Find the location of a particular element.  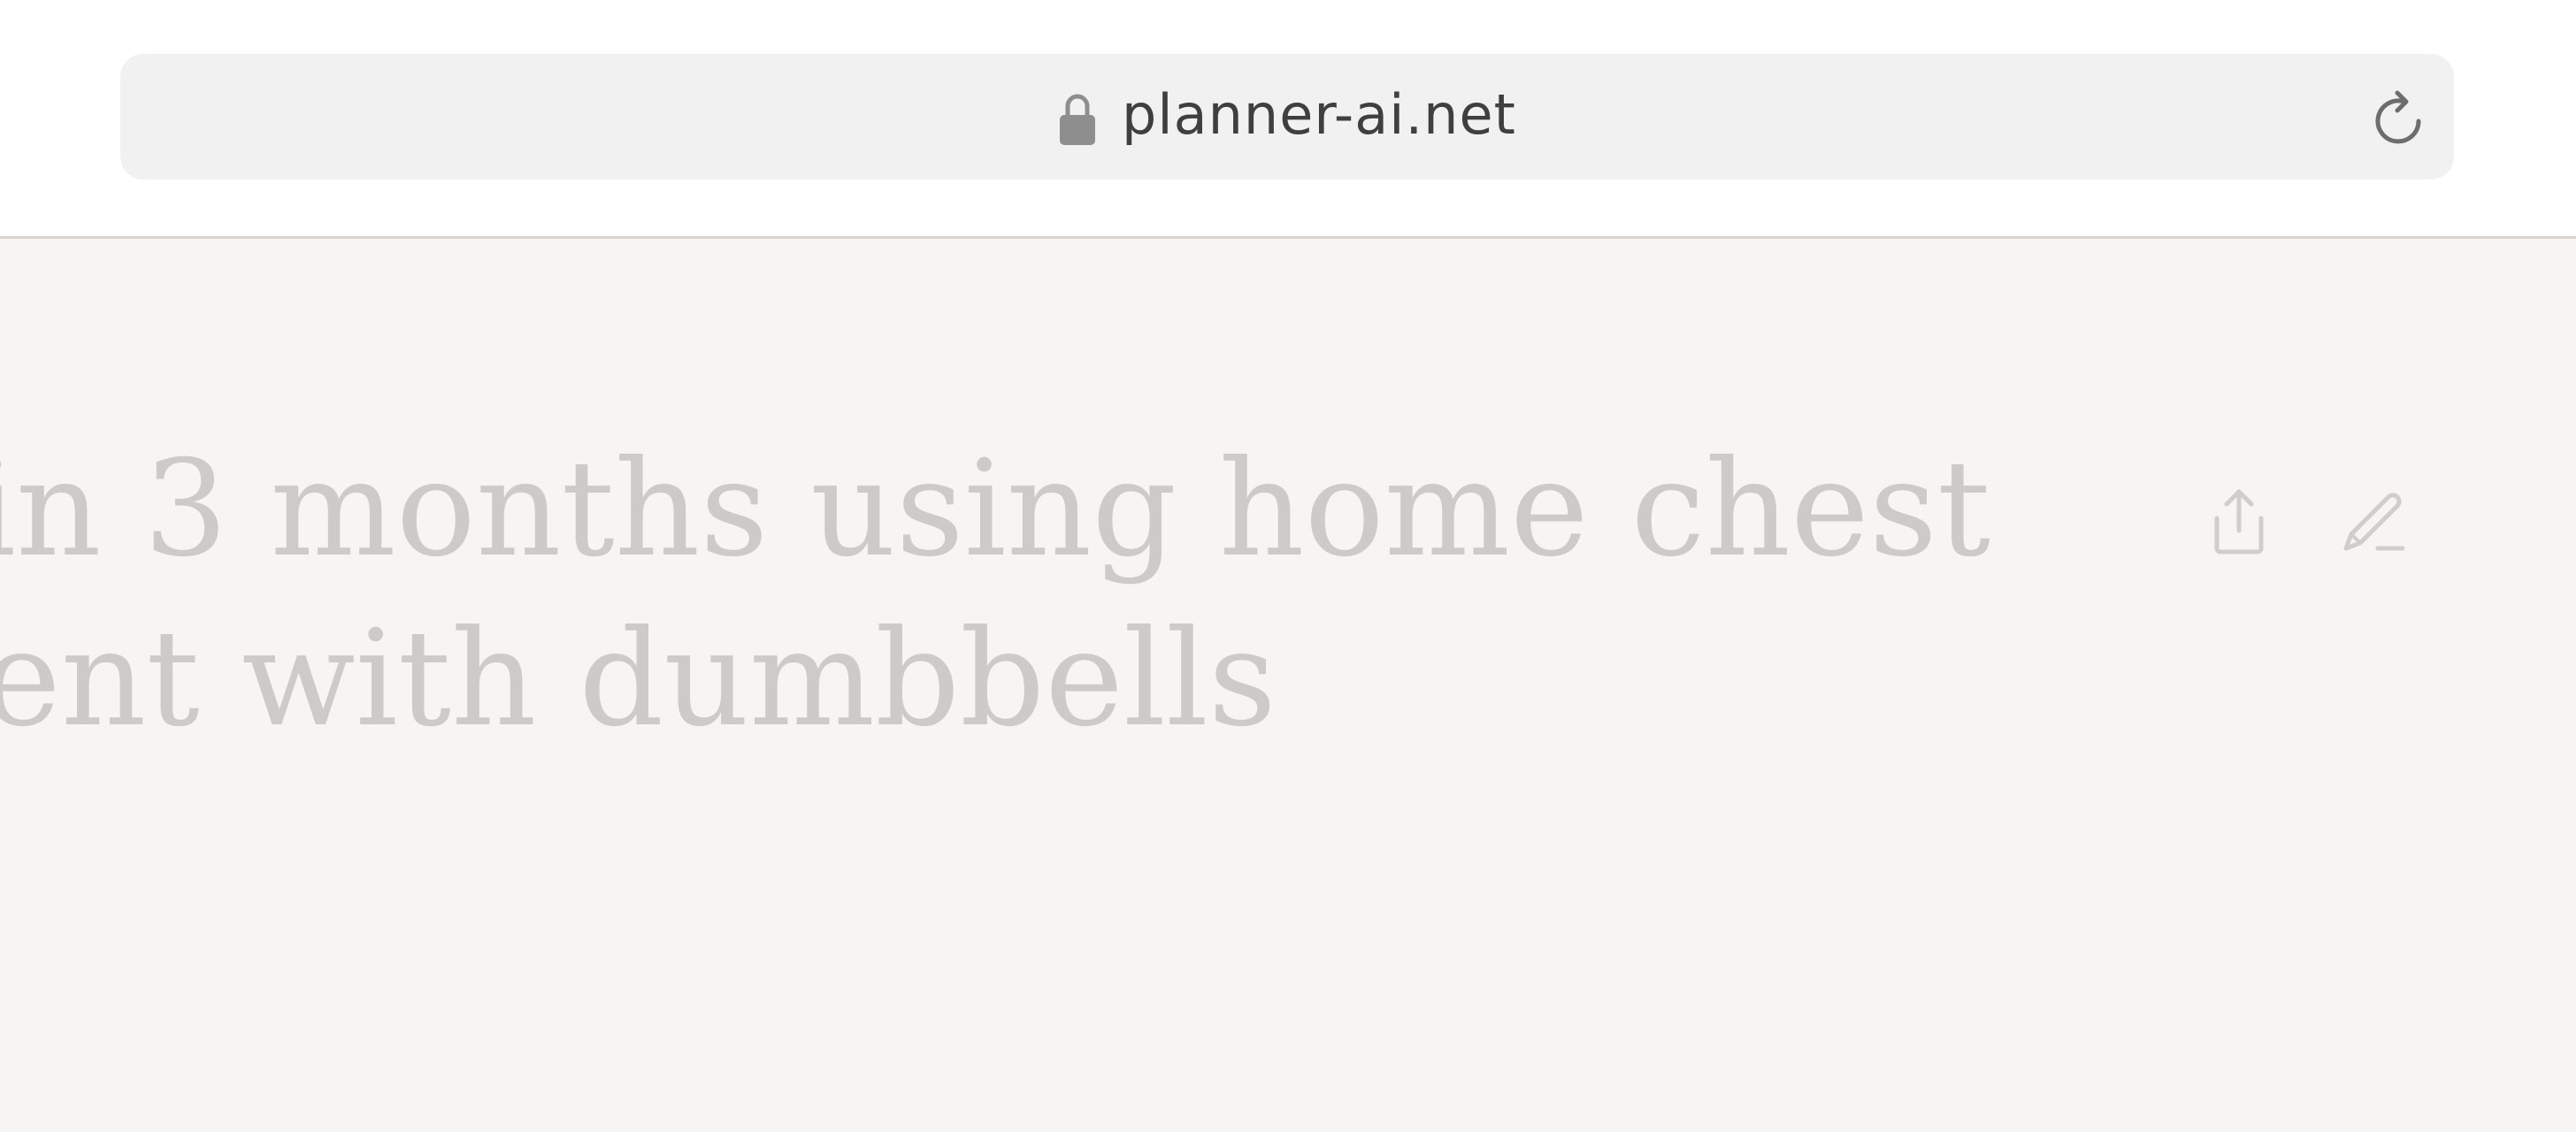

address-bar: planner-ai.net is located at coordinates (1287, 117).